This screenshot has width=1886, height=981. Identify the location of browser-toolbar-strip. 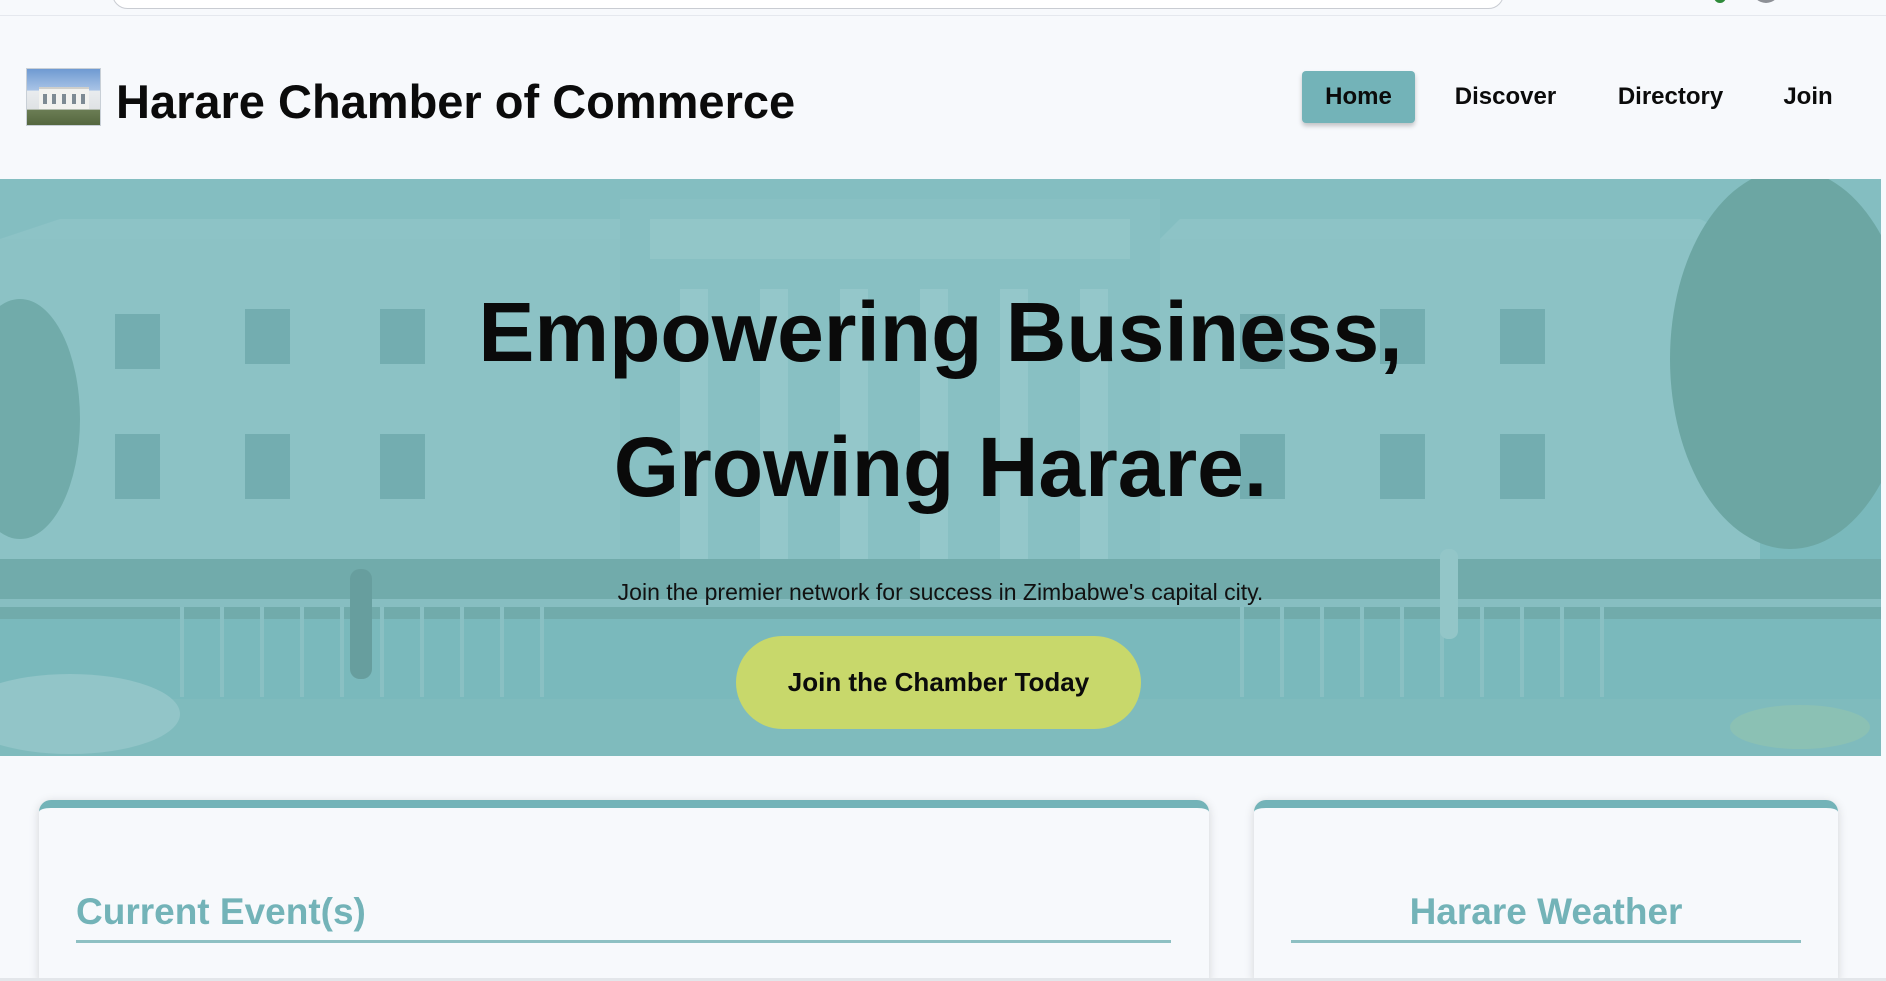
(943, 8).